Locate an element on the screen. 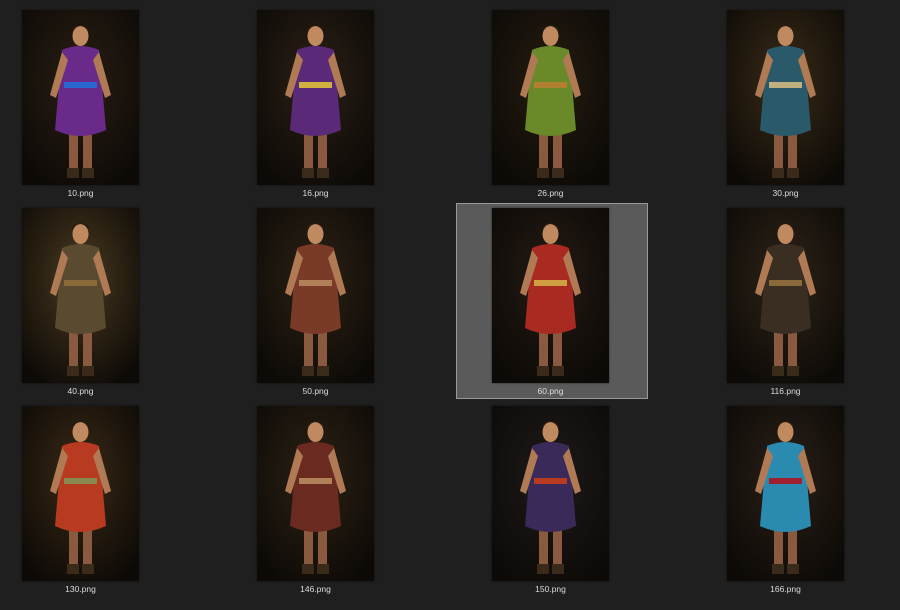 The width and height of the screenshot is (900, 610). file-name-label: 166.png is located at coordinates (785, 589).